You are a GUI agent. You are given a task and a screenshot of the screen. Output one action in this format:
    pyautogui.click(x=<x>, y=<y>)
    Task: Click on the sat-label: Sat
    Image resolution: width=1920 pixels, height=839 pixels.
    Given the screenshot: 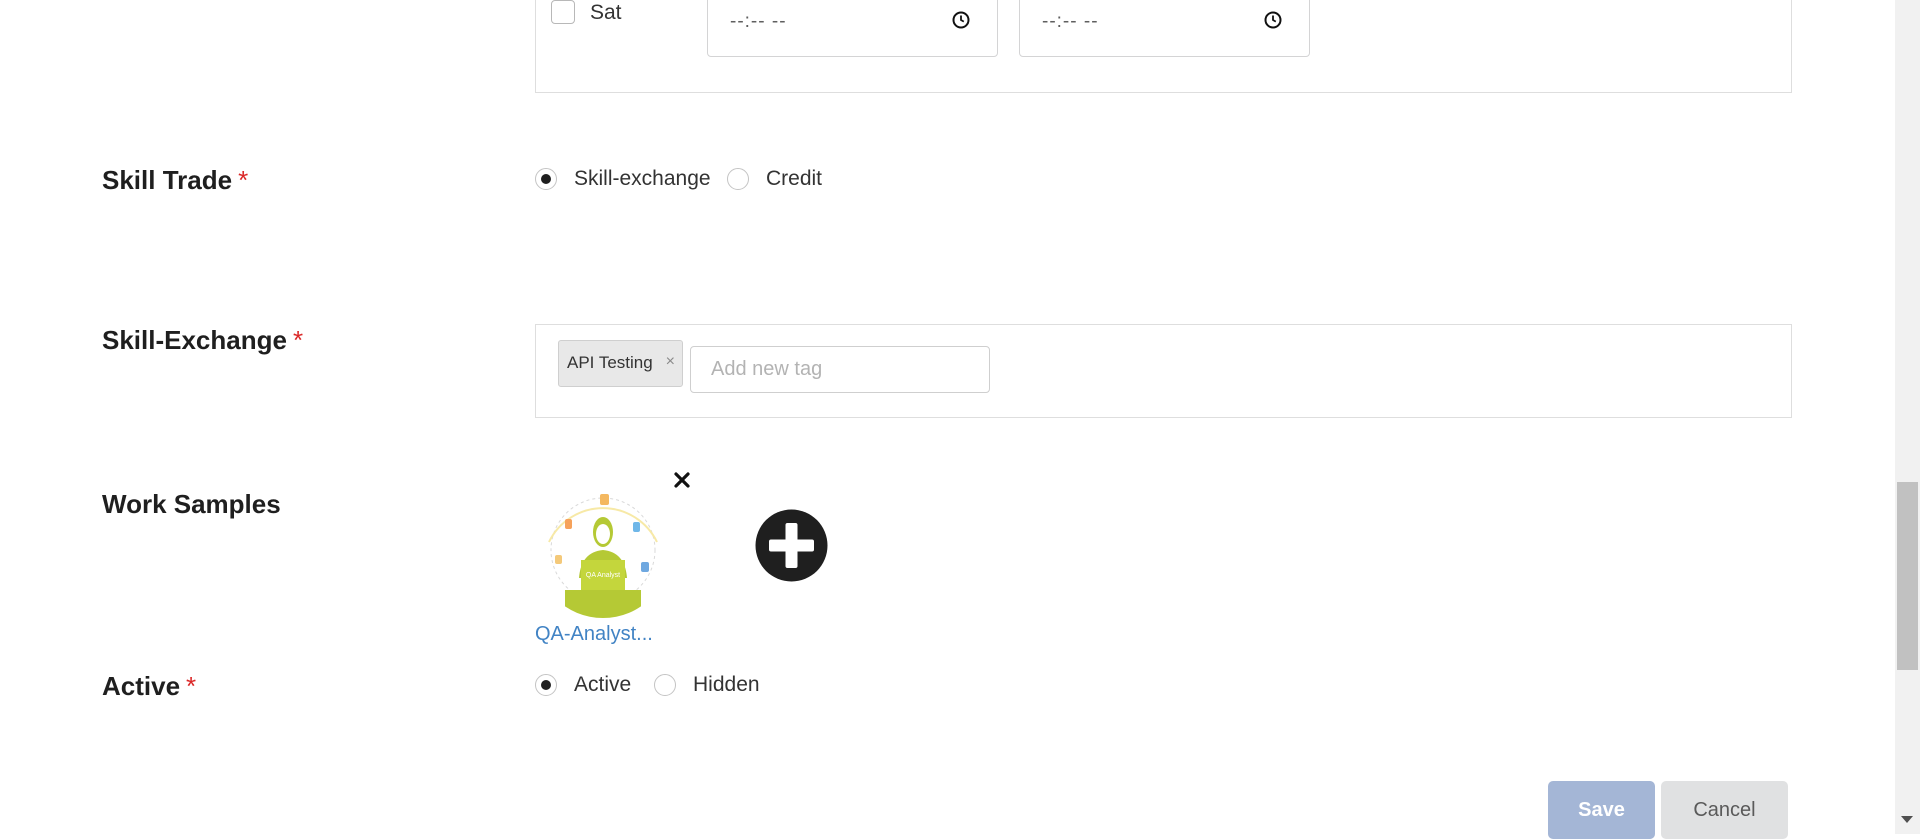 What is the action you would take?
    pyautogui.click(x=606, y=12)
    